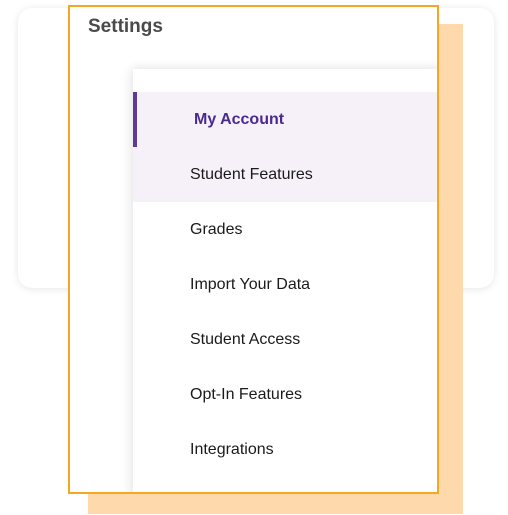 The width and height of the screenshot is (508, 515). What do you see at coordinates (285, 449) in the screenshot?
I see `menu-item-integrations: Integrations` at bounding box center [285, 449].